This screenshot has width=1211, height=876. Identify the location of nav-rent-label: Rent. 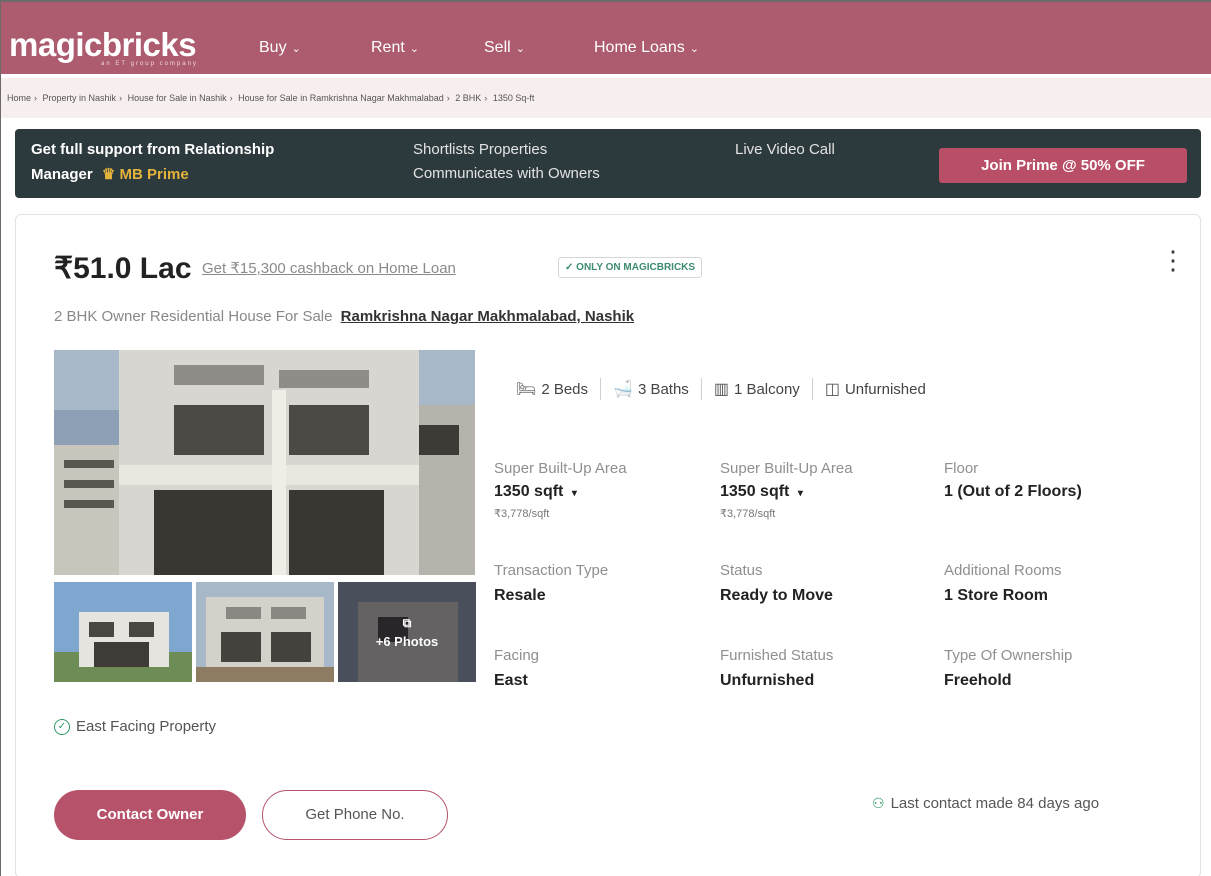
(388, 47).